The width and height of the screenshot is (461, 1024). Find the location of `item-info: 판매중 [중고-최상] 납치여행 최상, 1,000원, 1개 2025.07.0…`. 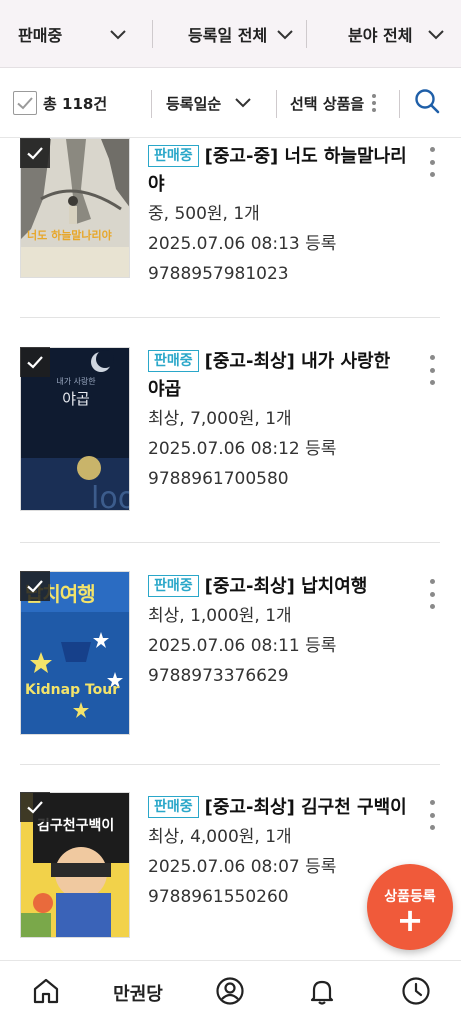

item-info: 판매중 [중고-최상] 납치여행 최상, 1,000원, 1개 2025.07.0… is located at coordinates (278, 632).